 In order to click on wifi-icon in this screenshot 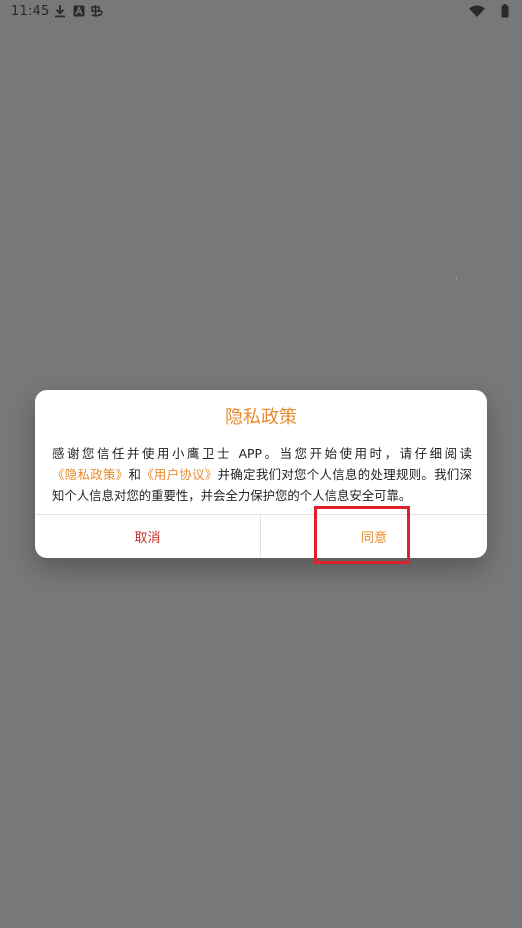, I will do `click(477, 11)`.